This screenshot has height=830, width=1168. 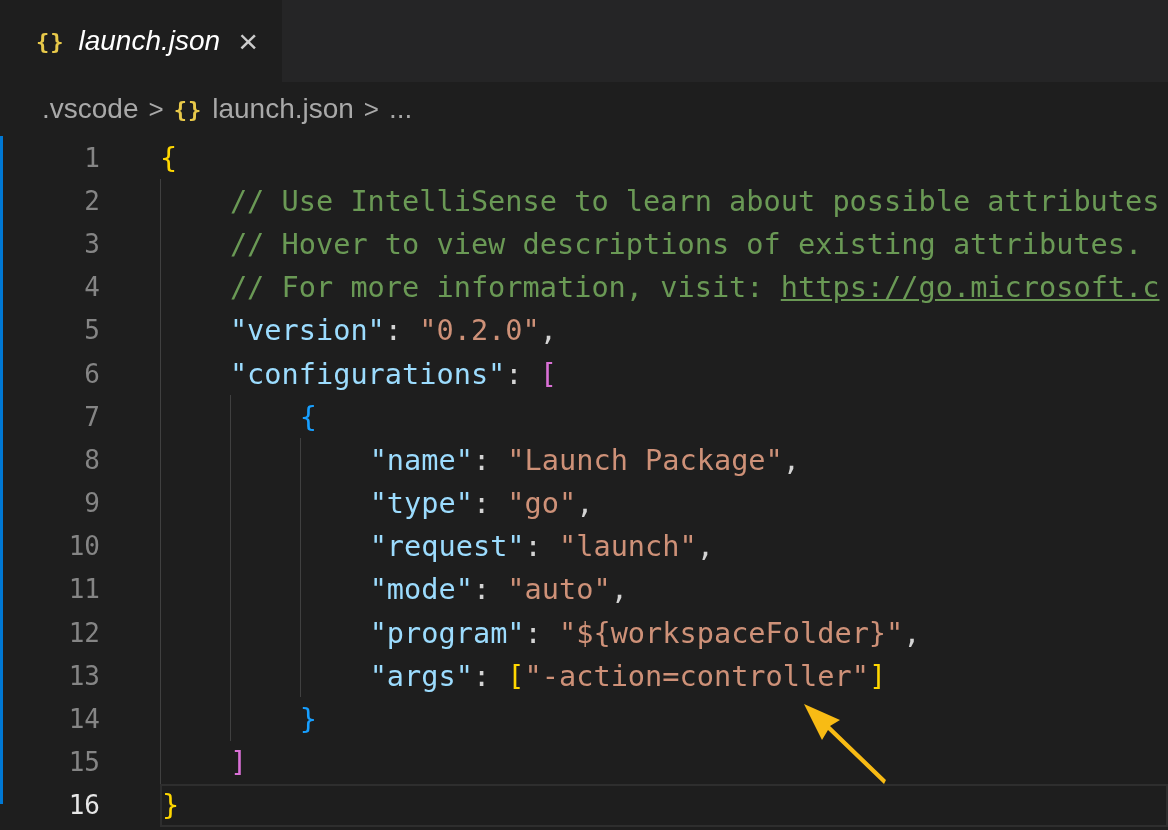 What do you see at coordinates (92, 287) in the screenshot?
I see `line-number: 4` at bounding box center [92, 287].